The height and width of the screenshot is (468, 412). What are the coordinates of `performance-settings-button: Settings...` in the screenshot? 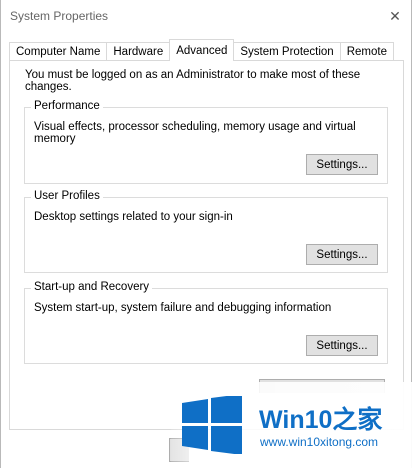 It's located at (342, 164).